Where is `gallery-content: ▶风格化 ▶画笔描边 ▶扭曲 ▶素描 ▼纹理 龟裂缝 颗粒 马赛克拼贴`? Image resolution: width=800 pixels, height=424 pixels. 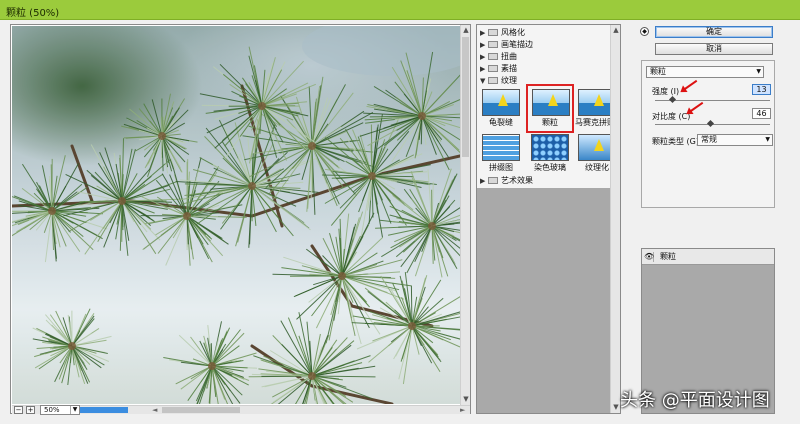
gallery-content: ▶风格化 ▶画笔描边 ▶扭曲 ▶素描 ▼纹理 龟裂缝 颗粒 马赛克拼贴 is located at coordinates (546, 106).